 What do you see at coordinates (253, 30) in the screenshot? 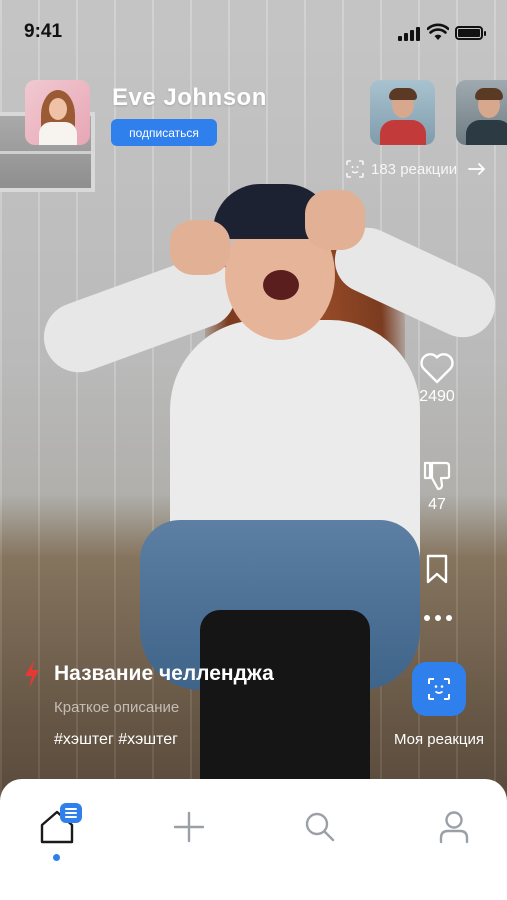
I see `status-bar: 9:41` at bounding box center [253, 30].